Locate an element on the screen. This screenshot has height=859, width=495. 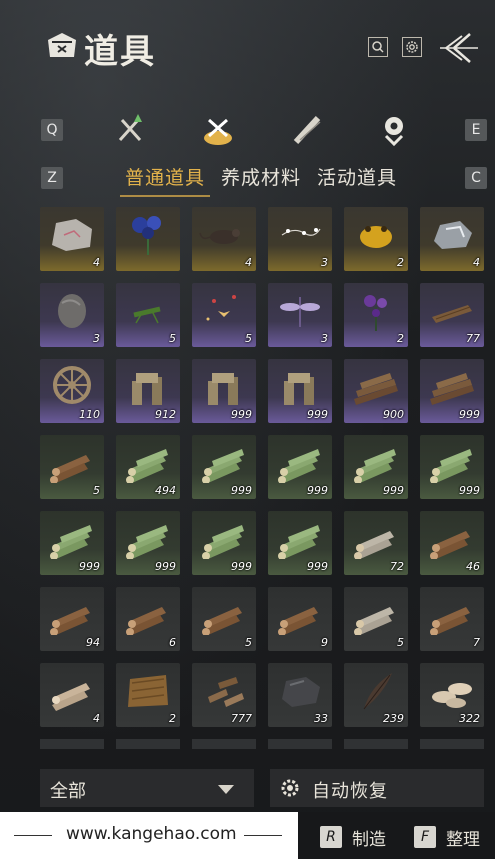
wood-plank-icon is located at coordinates (452, 314).